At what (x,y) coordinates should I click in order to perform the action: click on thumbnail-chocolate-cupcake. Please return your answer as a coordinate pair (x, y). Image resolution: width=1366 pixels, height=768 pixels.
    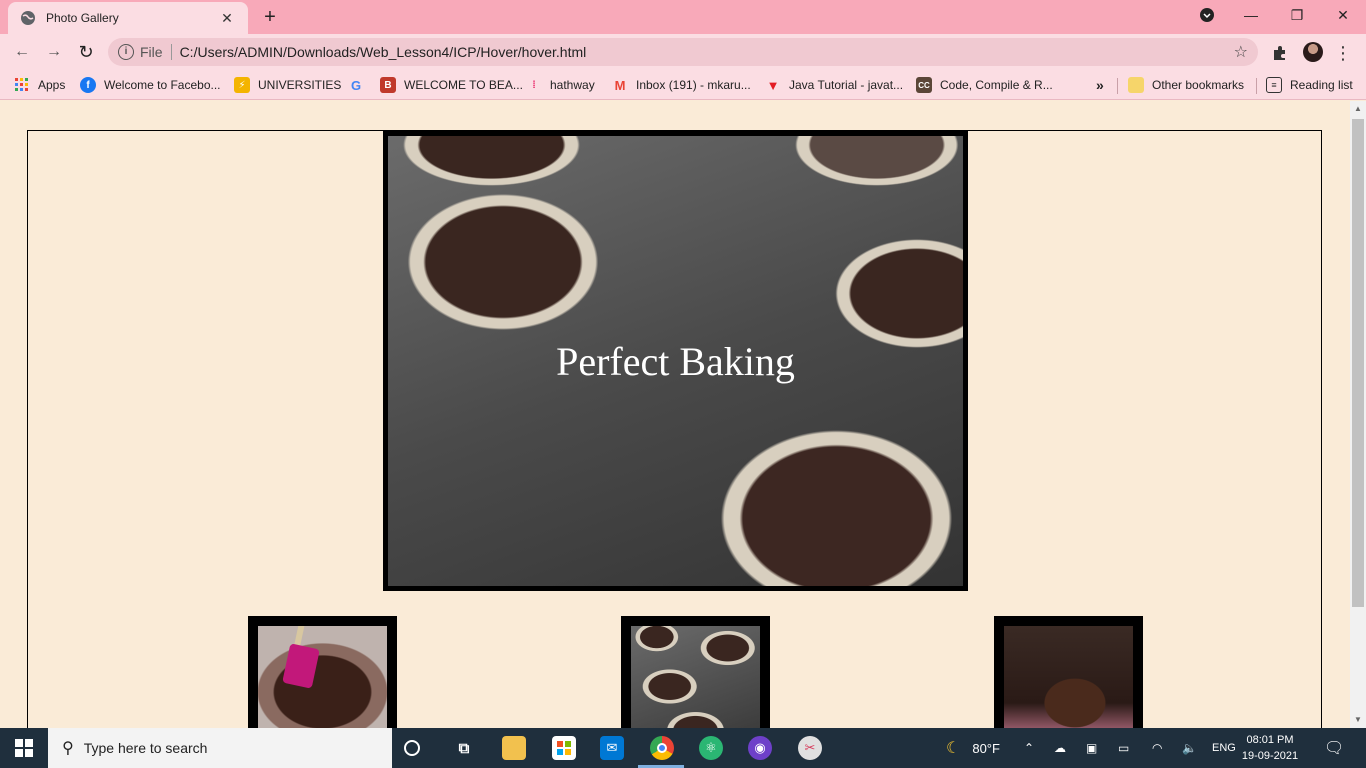
    Looking at the image, I should click on (1068, 672).